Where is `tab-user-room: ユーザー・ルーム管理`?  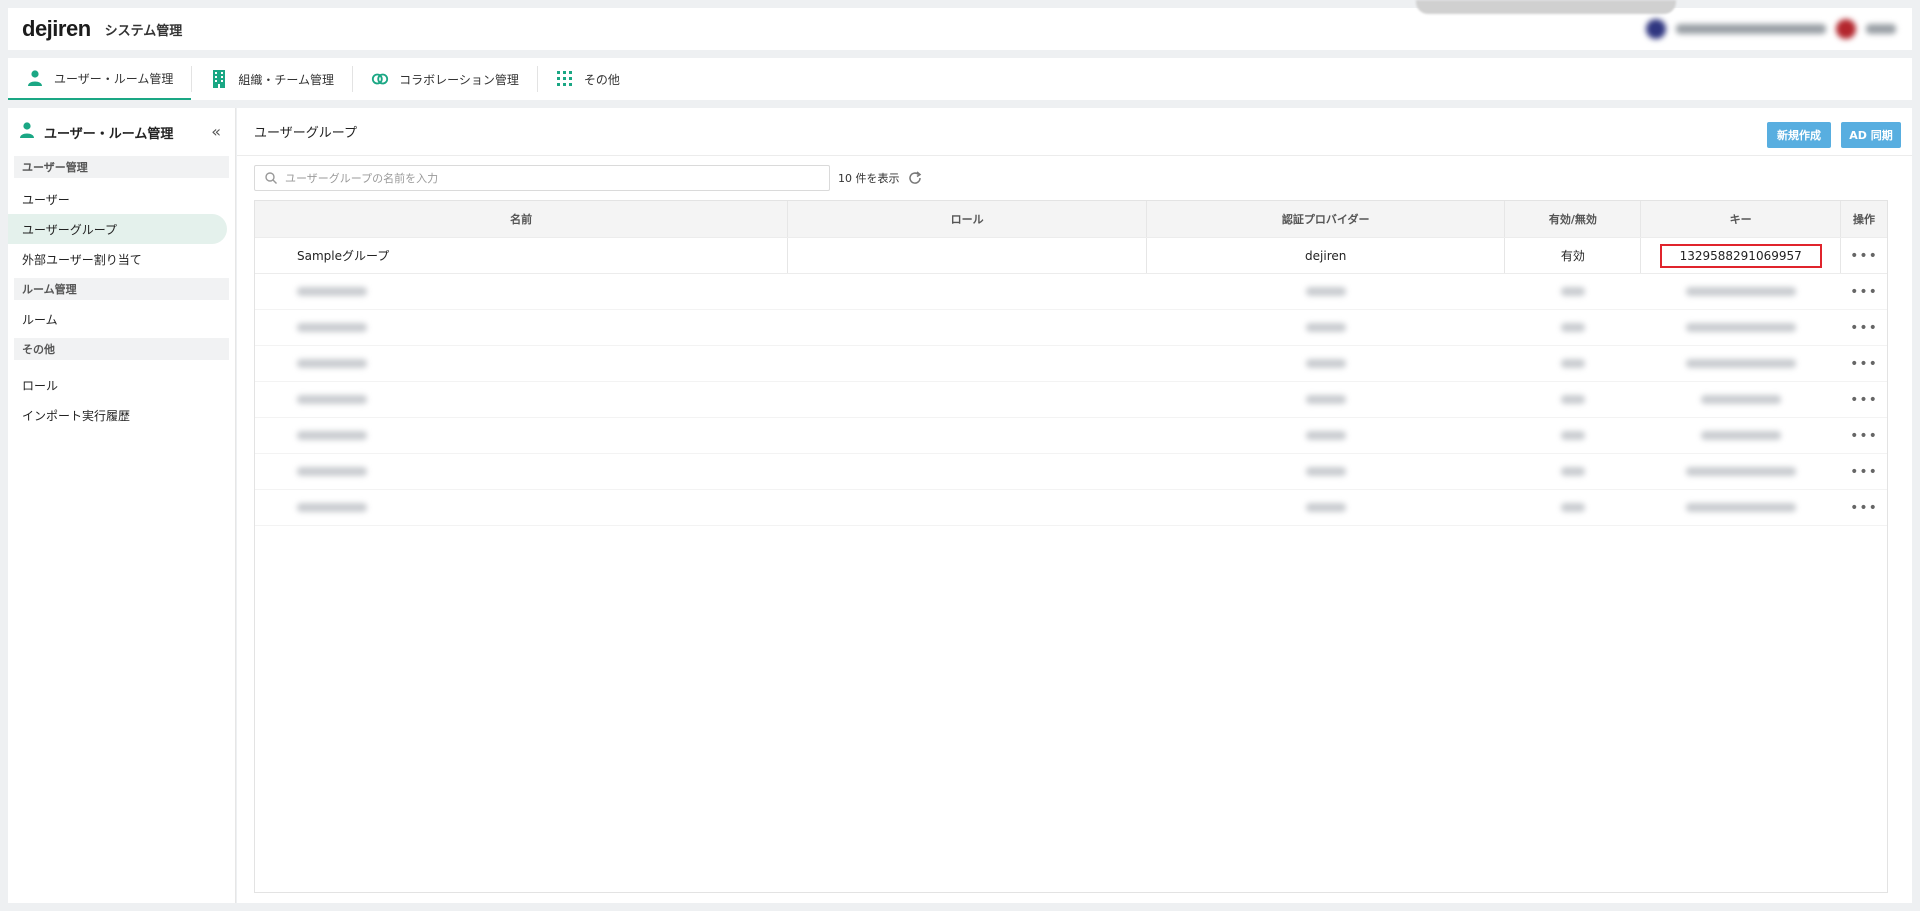
tab-user-room: ユーザー・ルーム管理 is located at coordinates (100, 79).